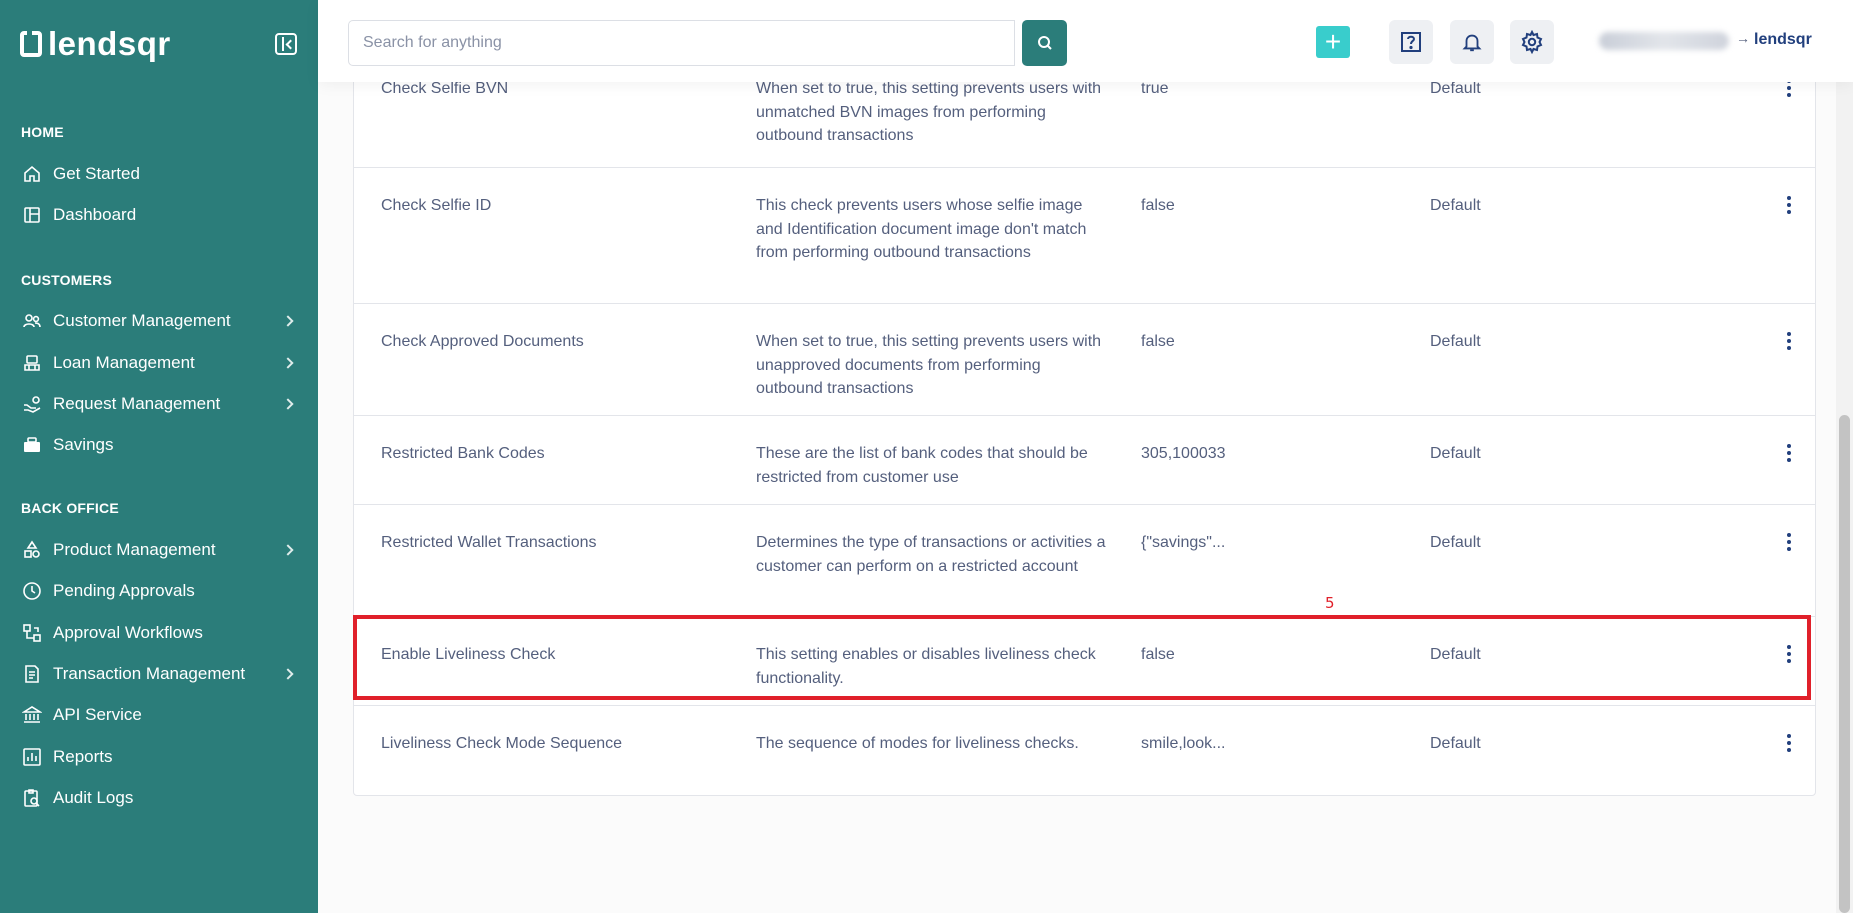  What do you see at coordinates (32, 633) in the screenshot?
I see `workflow-icon` at bounding box center [32, 633].